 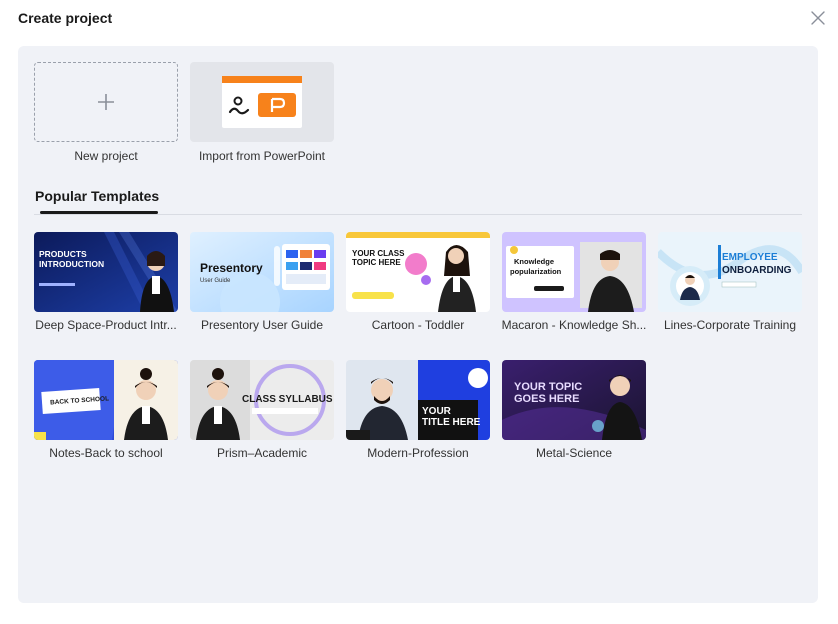 I want to click on template-thumbnail: YOUR TOPIC GOES HERE, so click(x=574, y=400).